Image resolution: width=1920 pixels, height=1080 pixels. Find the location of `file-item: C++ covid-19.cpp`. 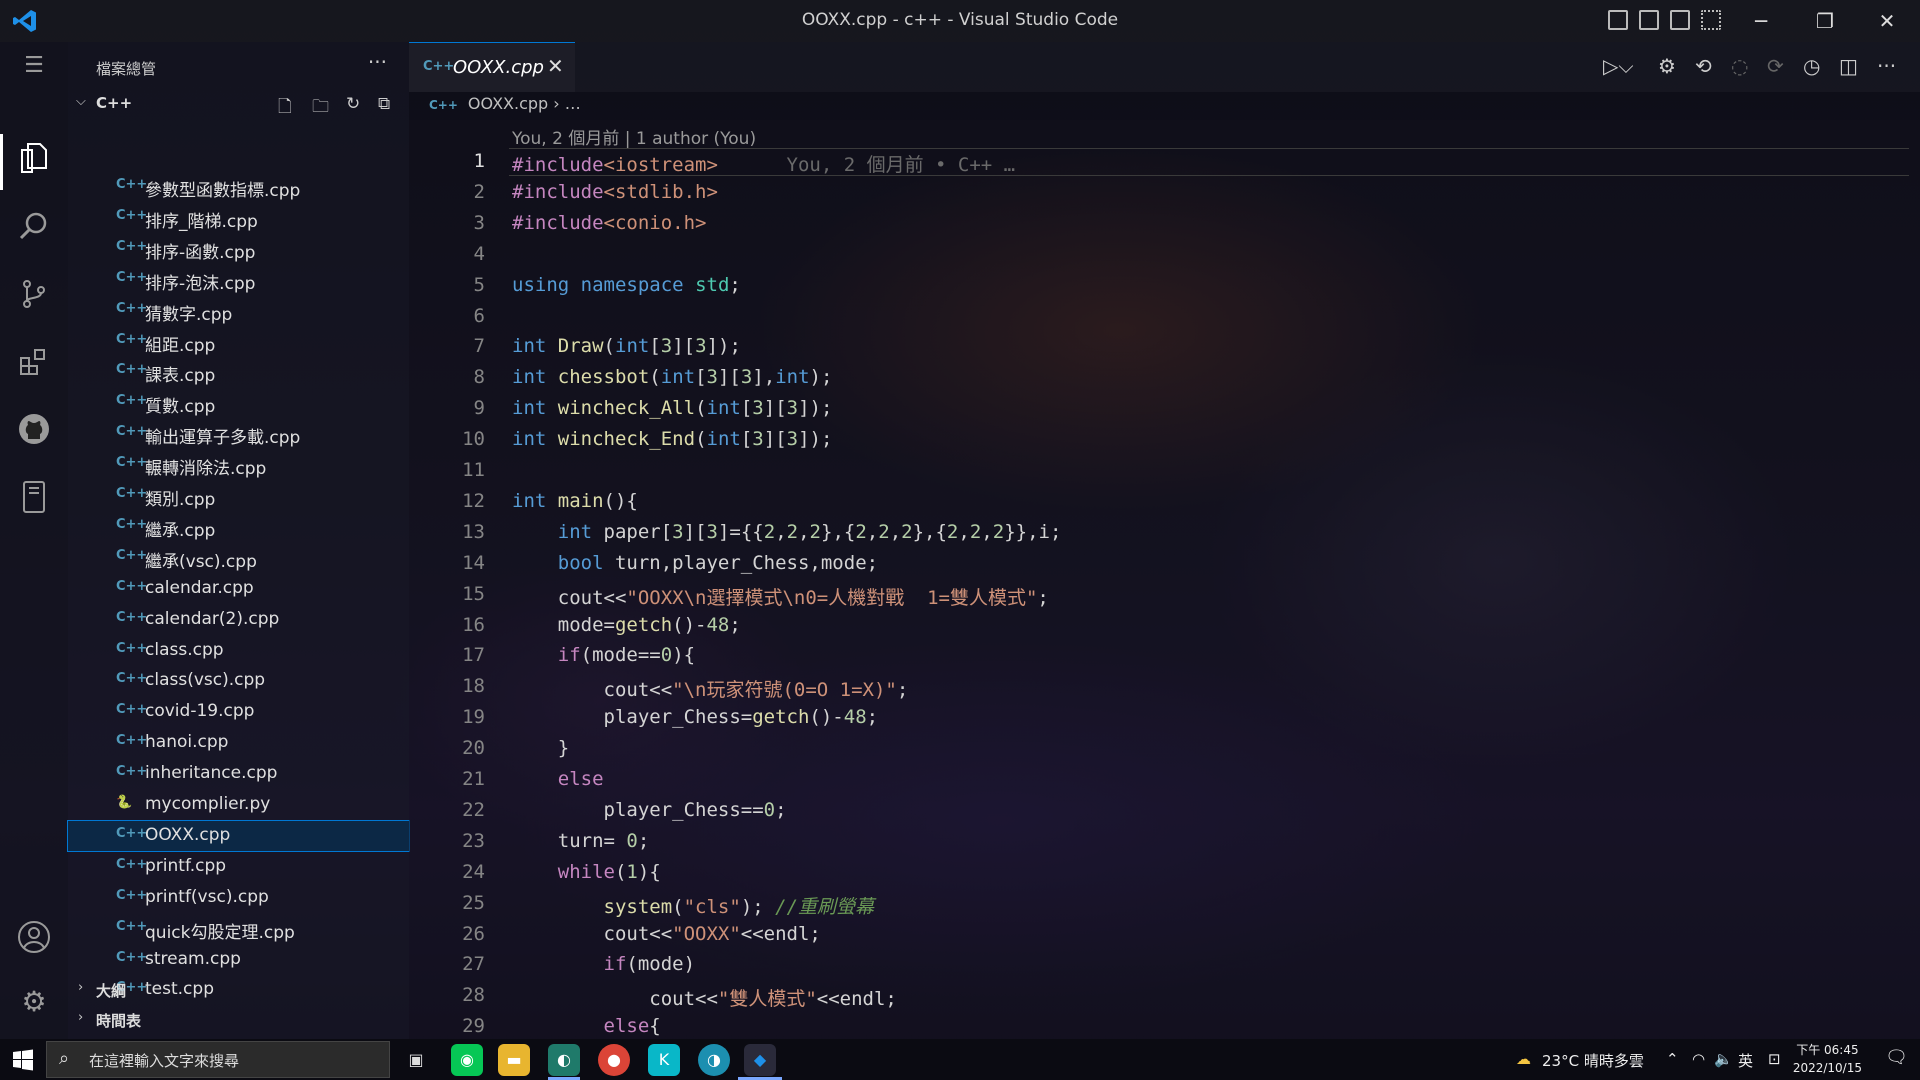

file-item: C++ covid-19.cpp is located at coordinates (238, 712).